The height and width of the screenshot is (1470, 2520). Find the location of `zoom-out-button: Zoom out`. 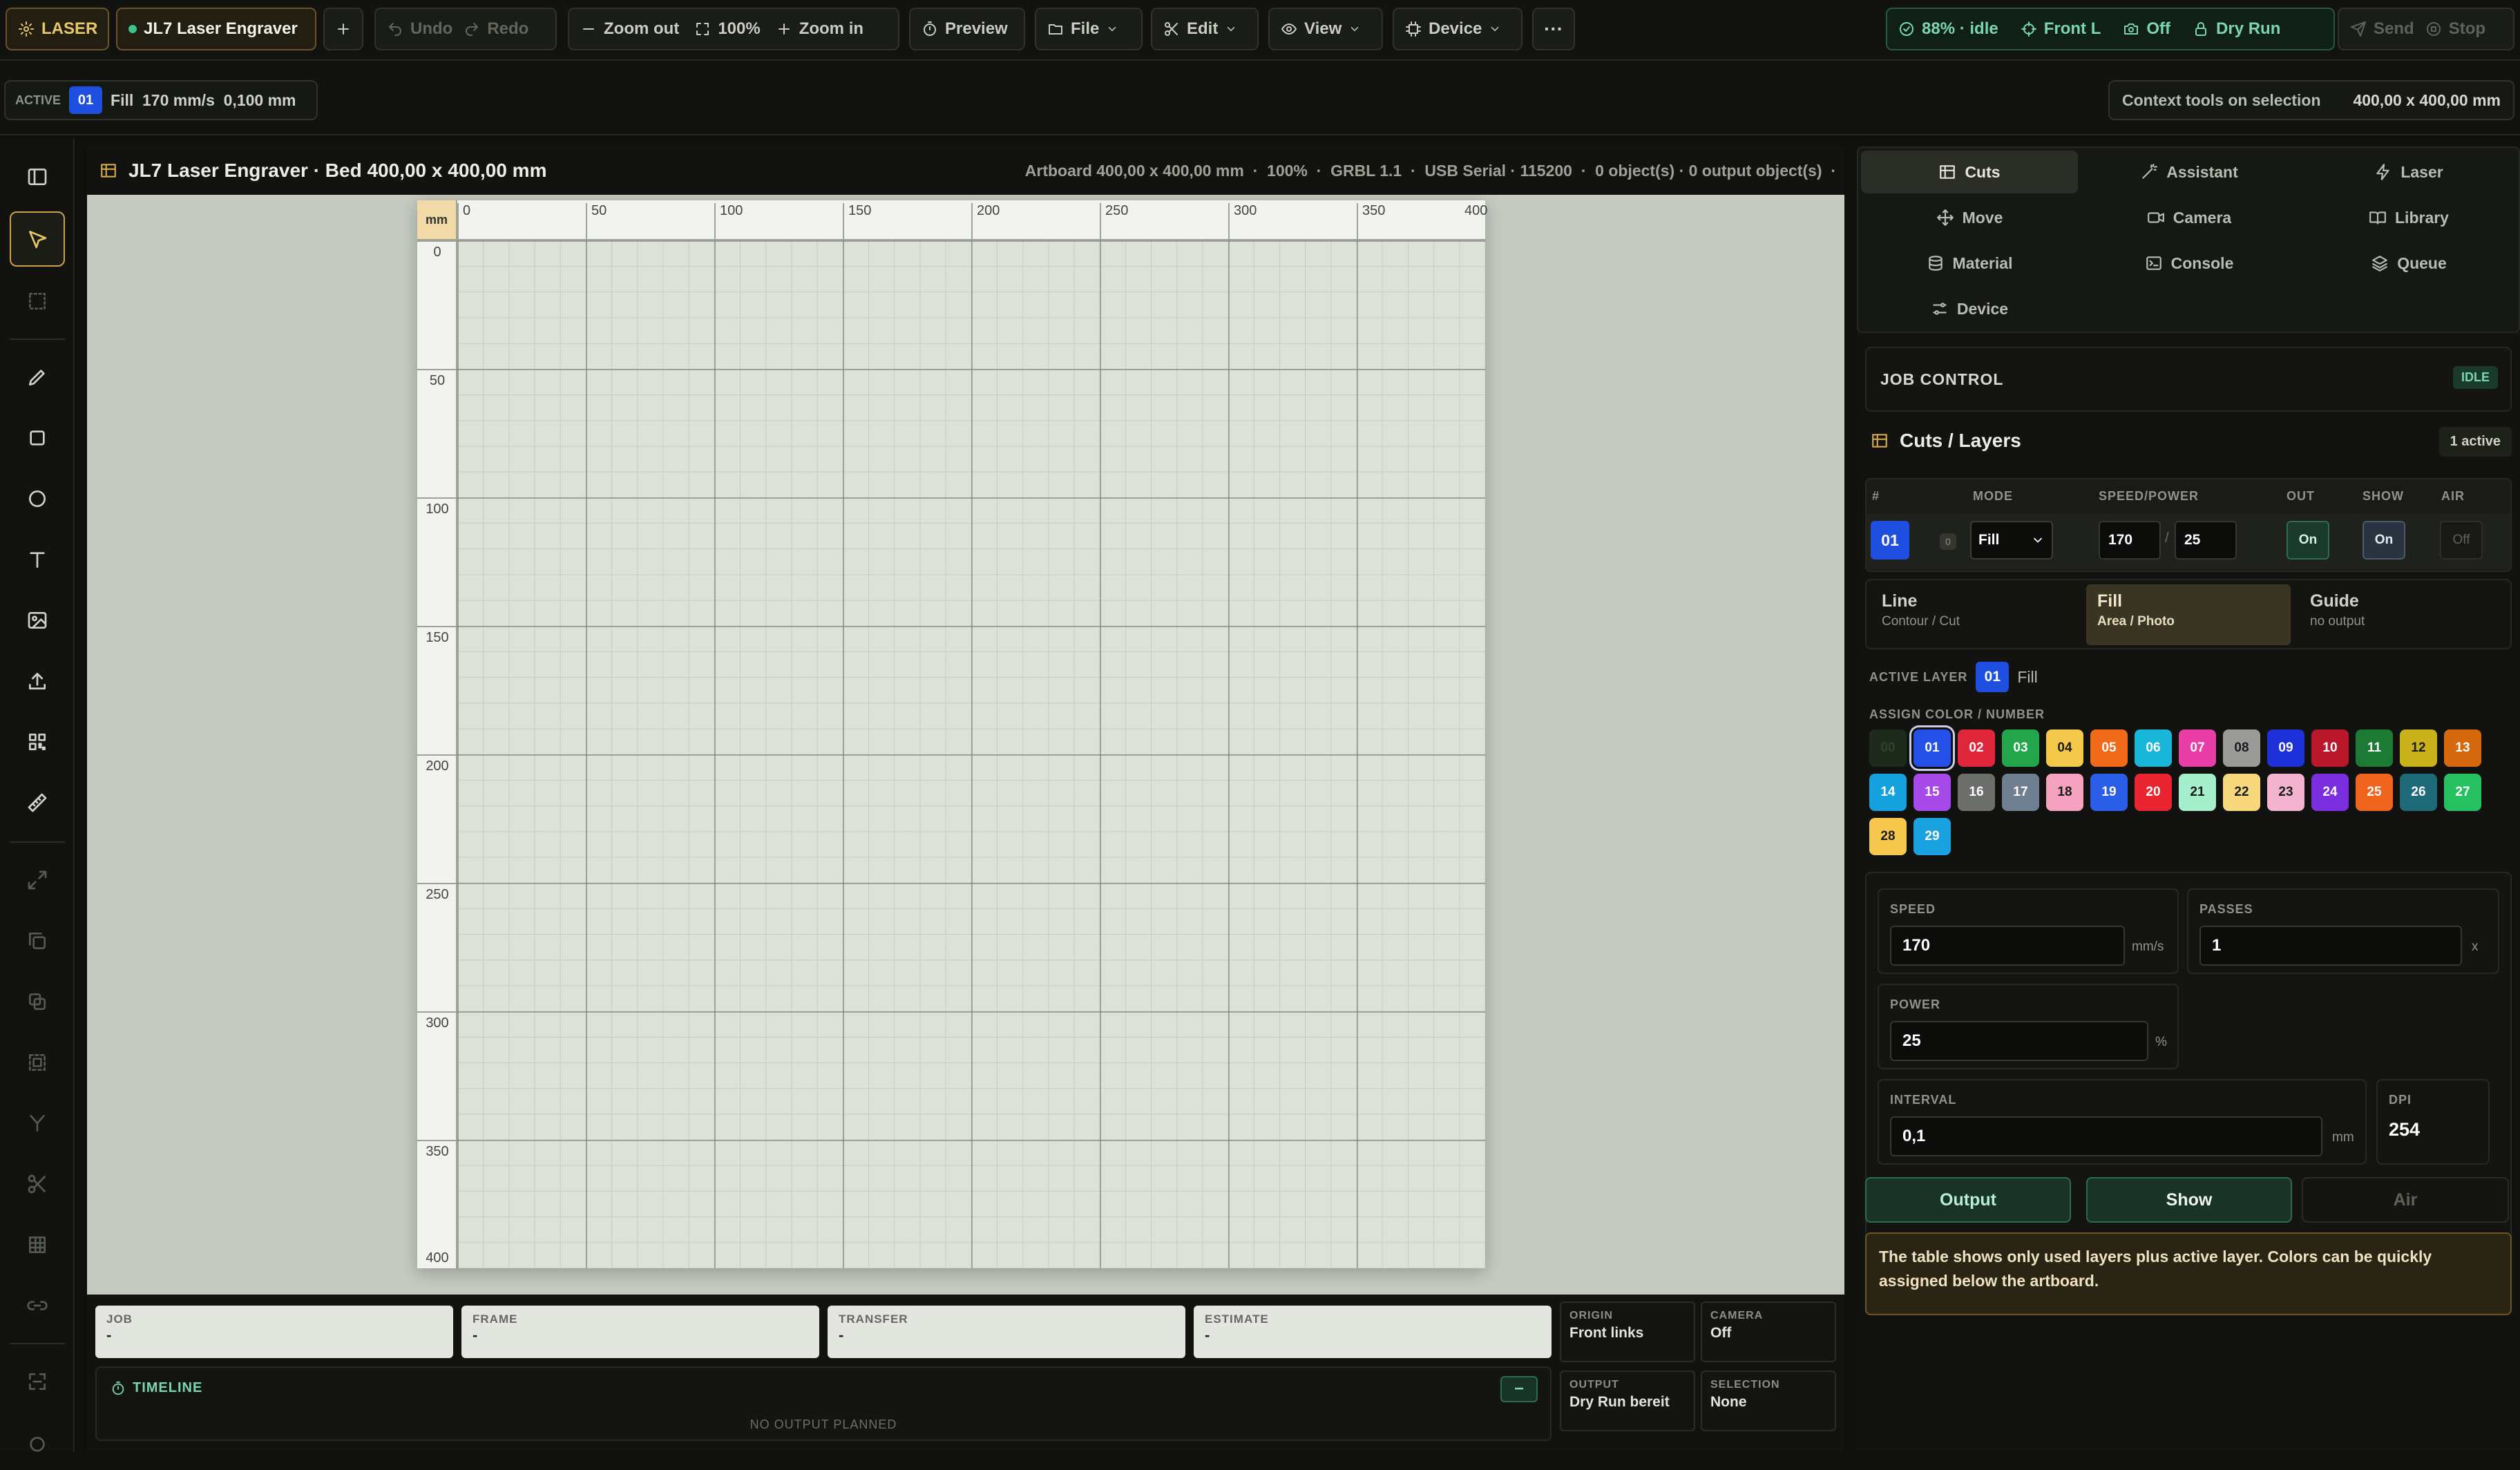

zoom-out-button: Zoom out is located at coordinates (629, 29).